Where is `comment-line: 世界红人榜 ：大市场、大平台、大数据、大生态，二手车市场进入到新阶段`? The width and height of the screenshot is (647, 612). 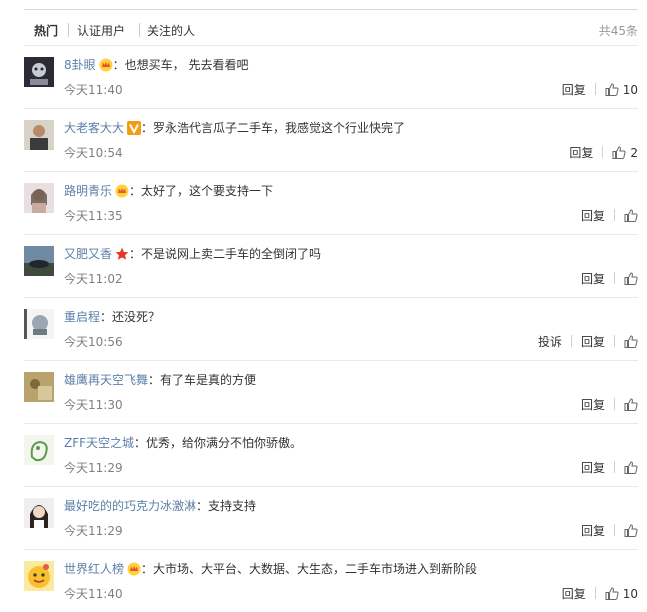
comment-line: 世界红人榜 ：大市场、大平台、大数据、大生态，二手车市场进入到新阶段 is located at coordinates (270, 570).